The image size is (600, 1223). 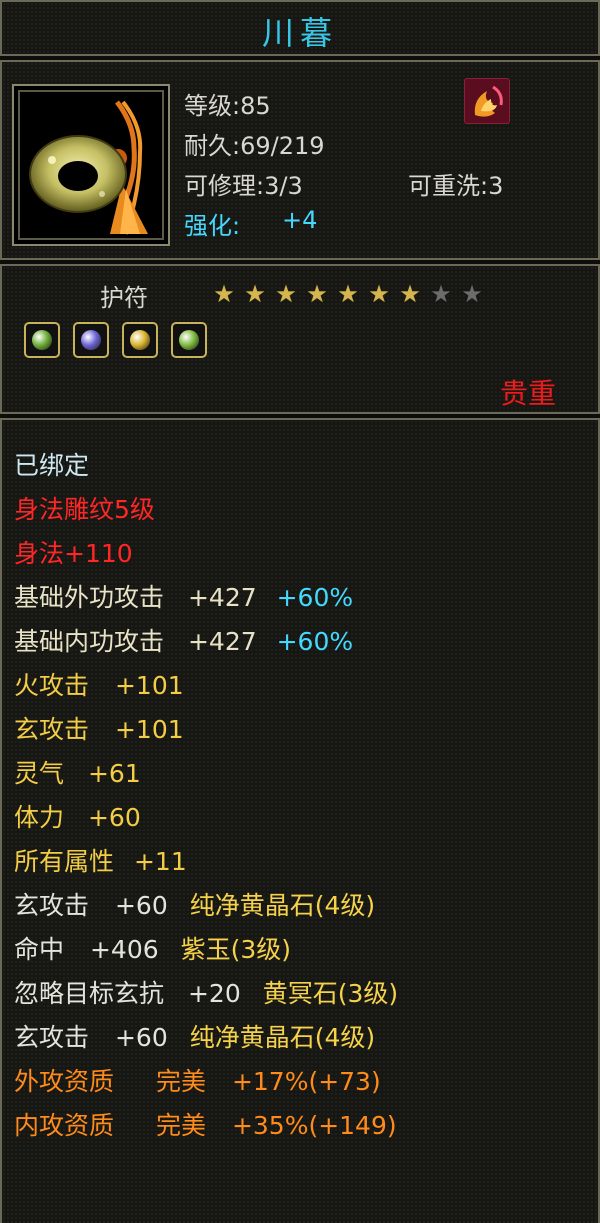 I want to click on title-bar: 川暮, so click(x=300, y=28).